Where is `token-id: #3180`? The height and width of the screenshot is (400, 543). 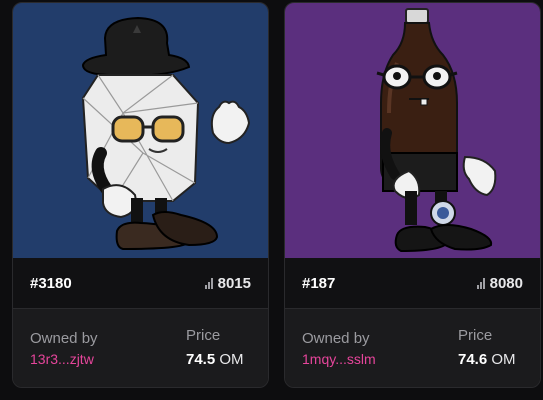
token-id: #3180 is located at coordinates (51, 283).